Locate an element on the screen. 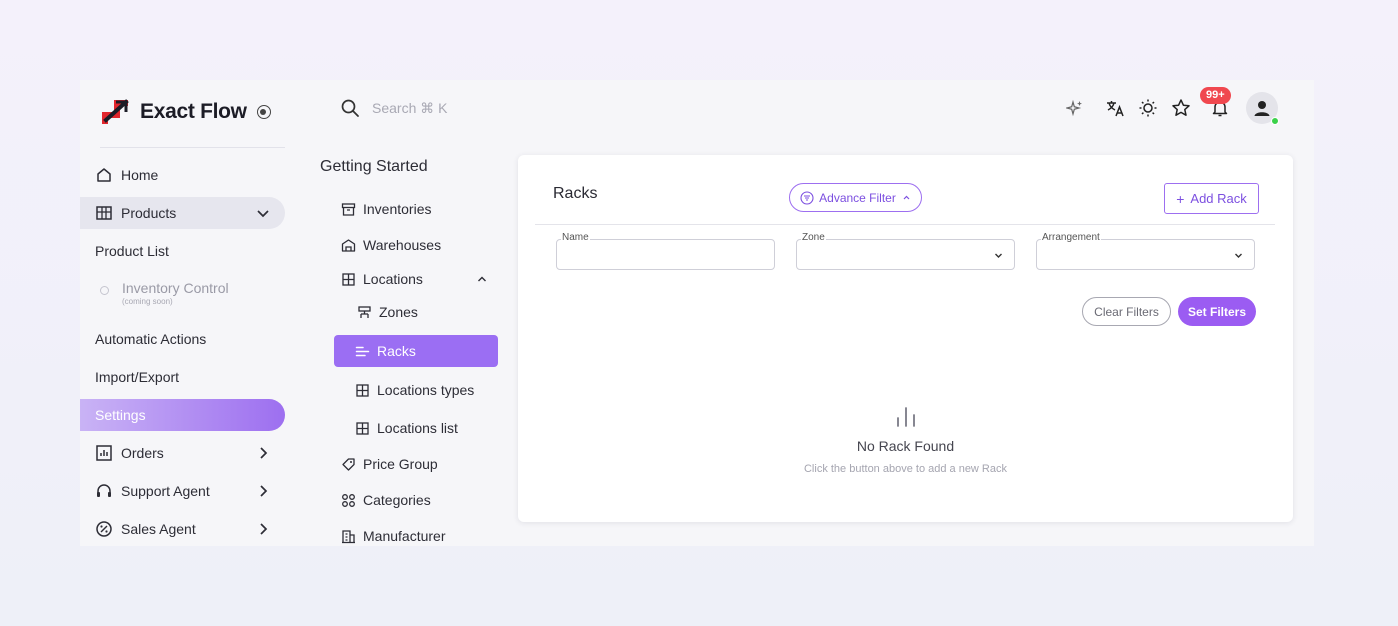  subnav-item-label: Locations types is located at coordinates (426, 390).